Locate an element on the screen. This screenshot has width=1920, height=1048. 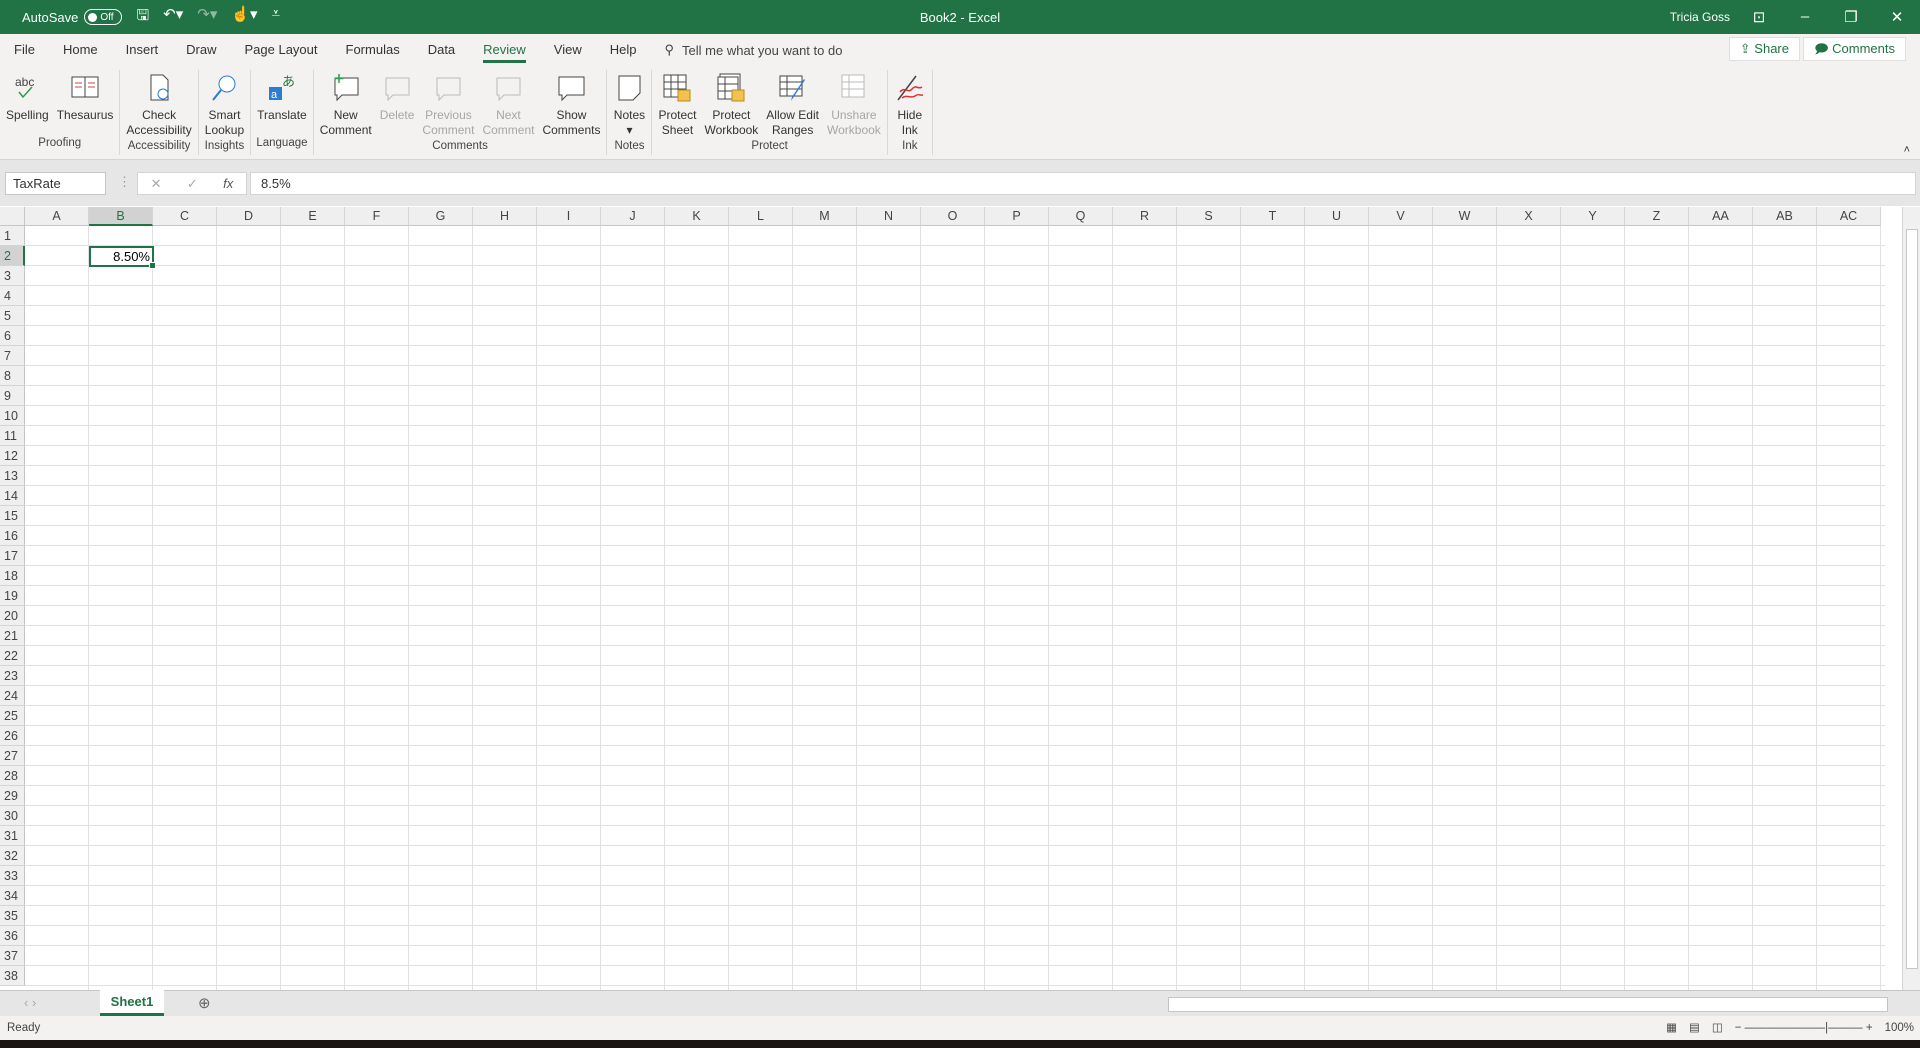
tab-help: Help is located at coordinates (623, 50).